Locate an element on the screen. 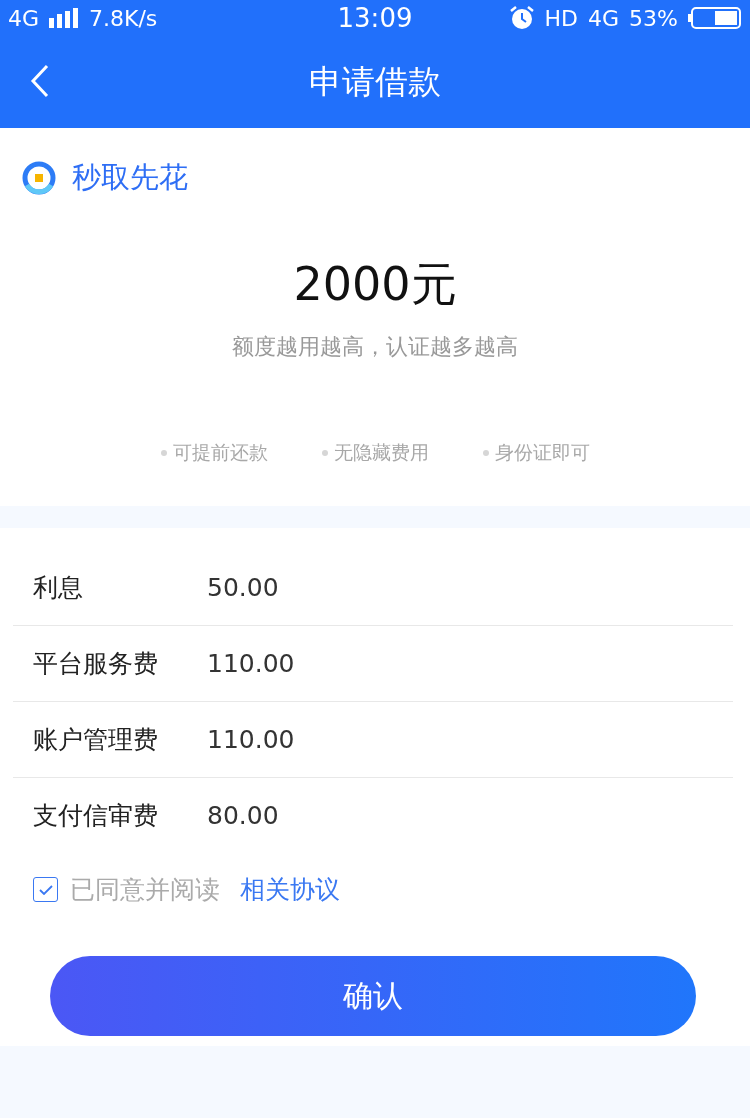 This screenshot has width=750, height=1118. feature-label: 可提前还款 is located at coordinates (220, 452).